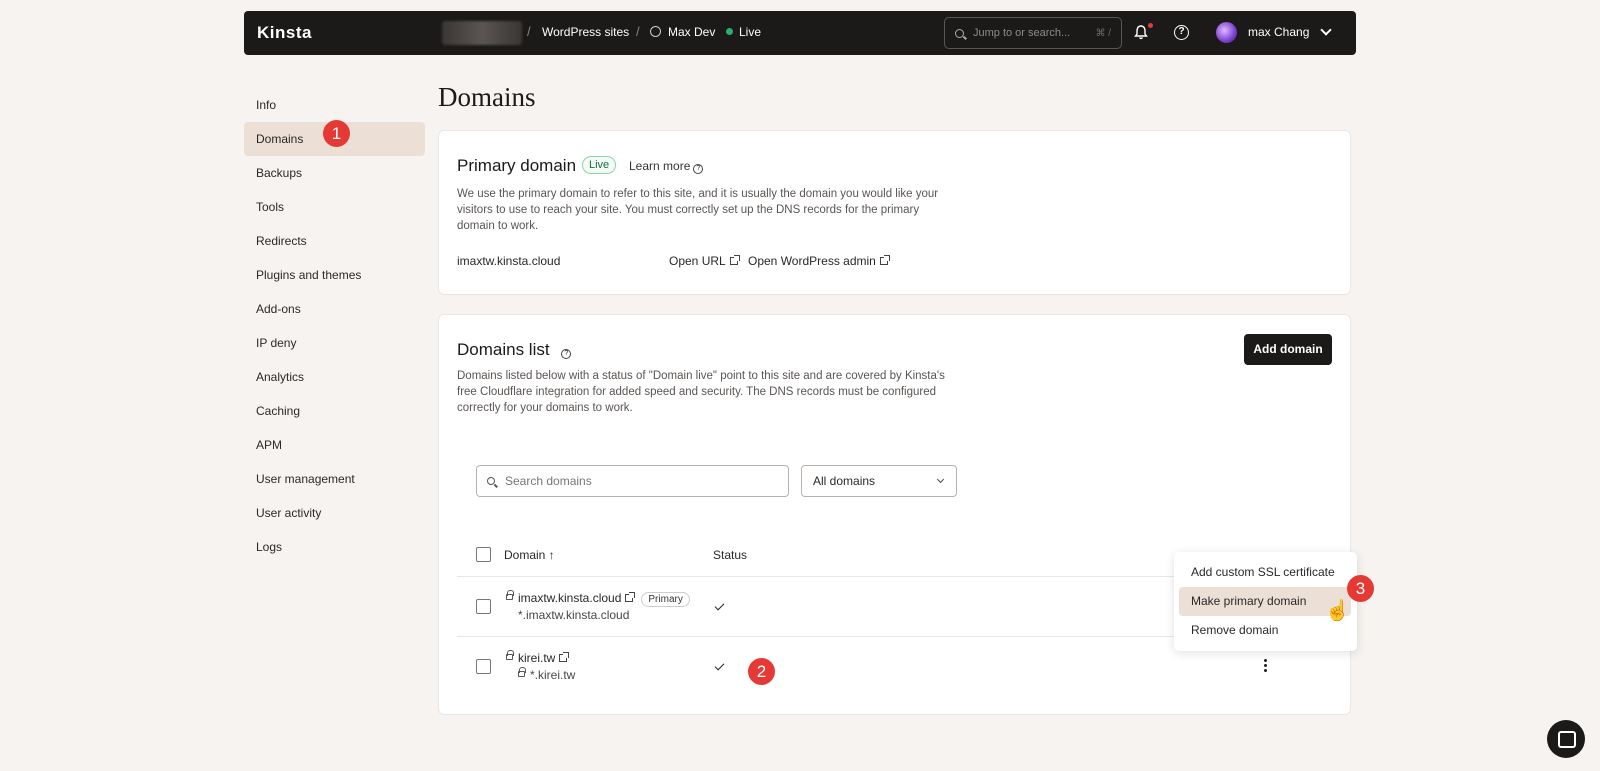 The image size is (1600, 771). Describe the element at coordinates (844, 481) in the screenshot. I see `domain-filter-value: All domains` at that location.